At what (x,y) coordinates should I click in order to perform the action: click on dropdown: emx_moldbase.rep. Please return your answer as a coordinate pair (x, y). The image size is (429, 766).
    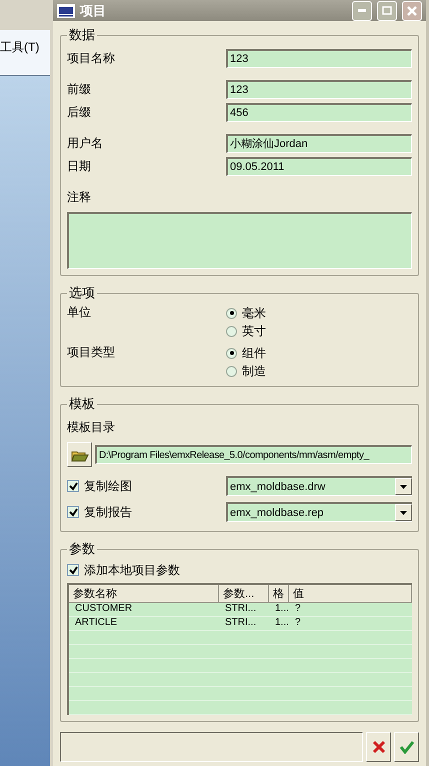
    Looking at the image, I should click on (319, 512).